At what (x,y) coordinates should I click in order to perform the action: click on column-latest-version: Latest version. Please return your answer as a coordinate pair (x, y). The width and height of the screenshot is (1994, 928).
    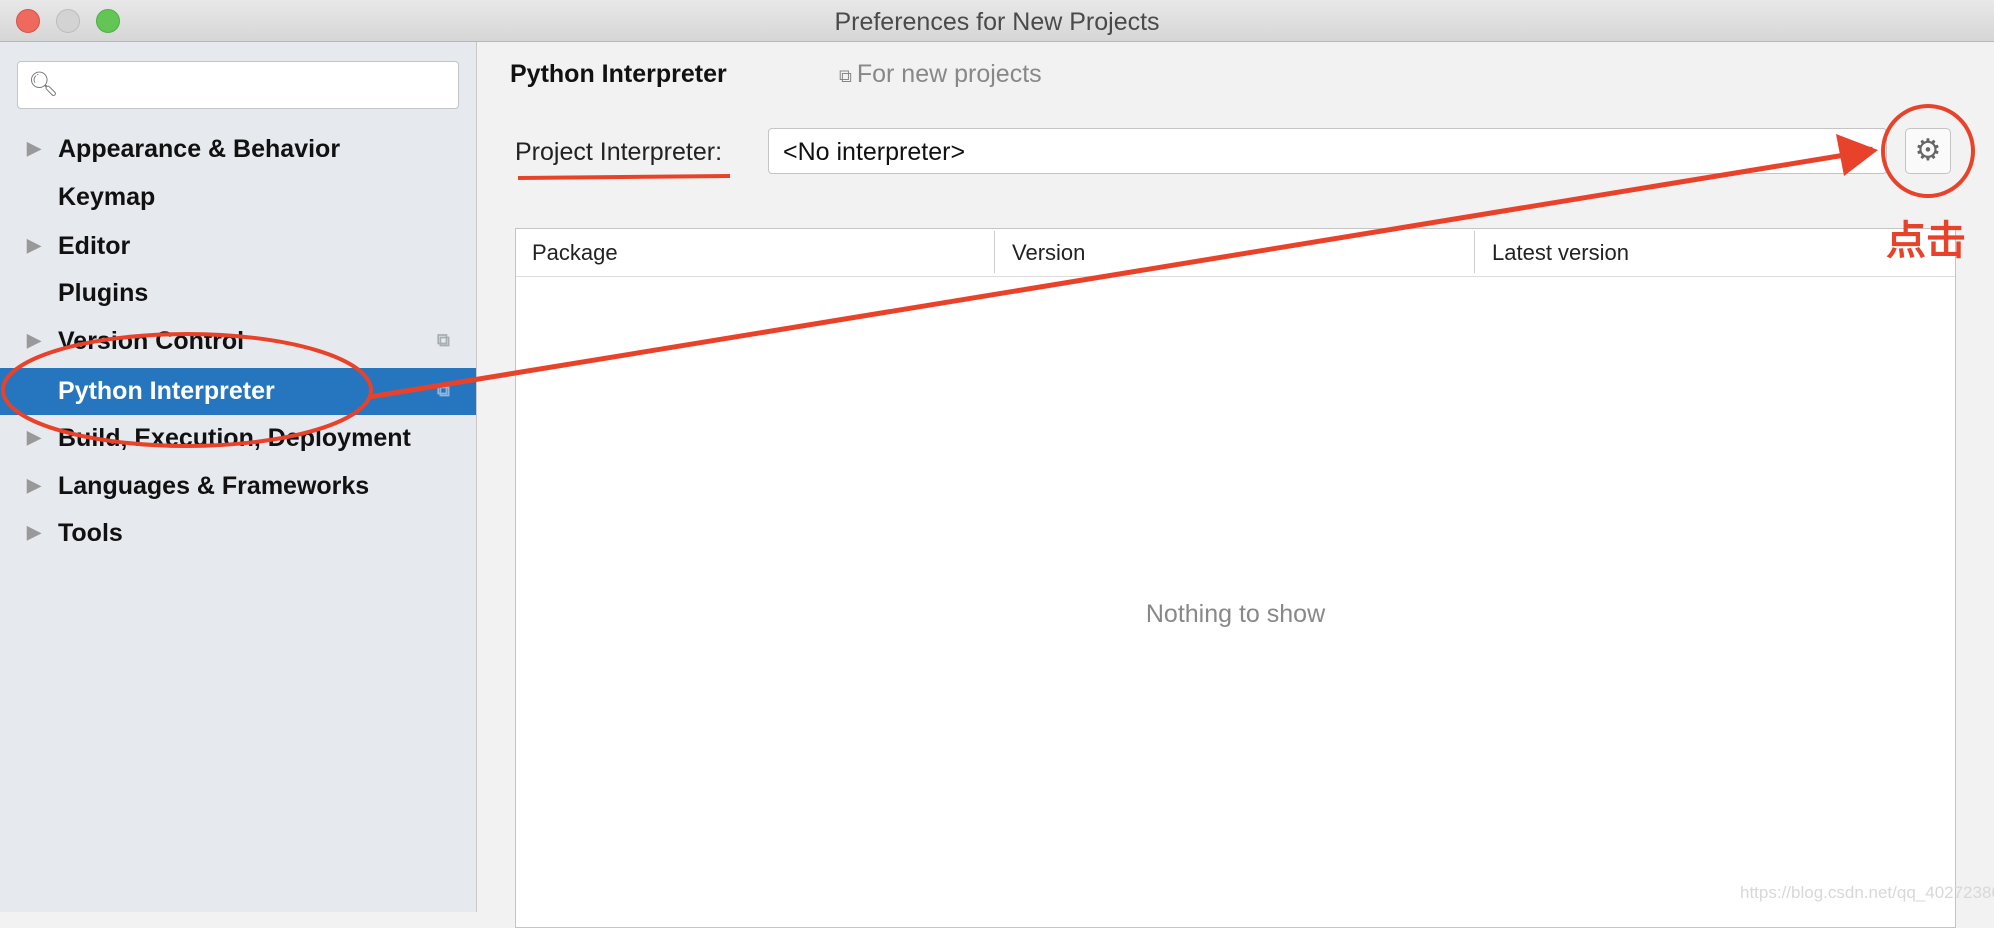
    Looking at the image, I should click on (1560, 253).